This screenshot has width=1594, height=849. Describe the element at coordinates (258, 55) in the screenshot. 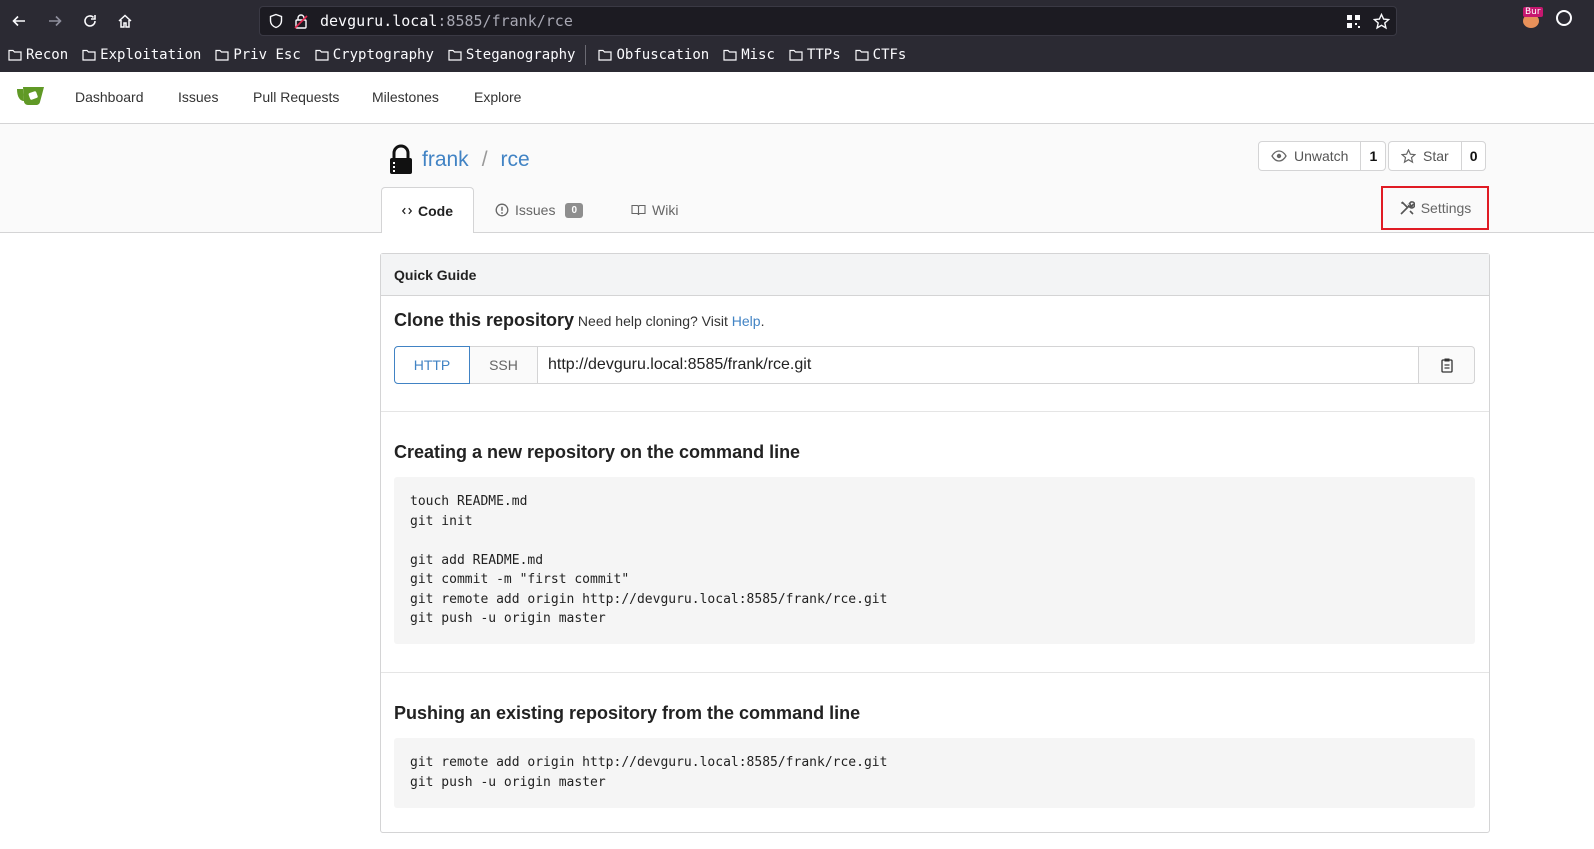

I see `bookmark-priv-esc: Priv Esc` at that location.